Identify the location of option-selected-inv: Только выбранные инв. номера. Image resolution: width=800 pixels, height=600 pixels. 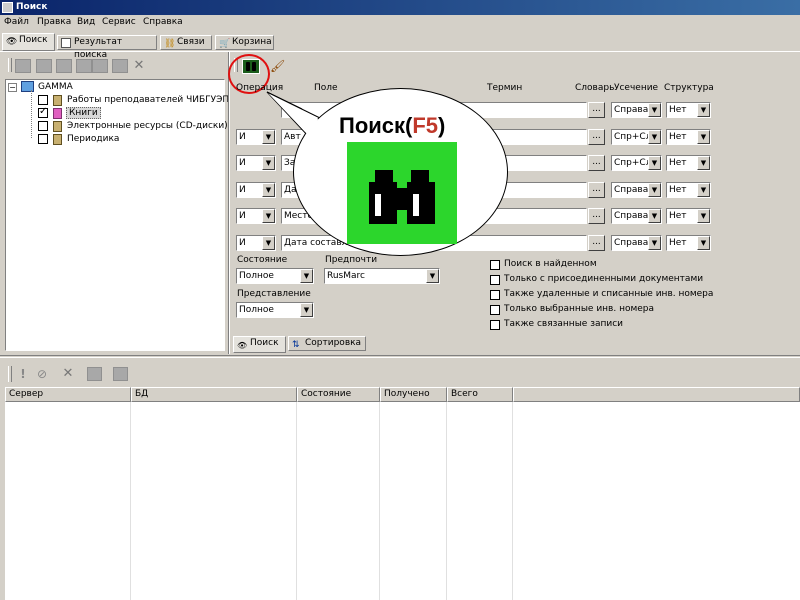
(572, 309).